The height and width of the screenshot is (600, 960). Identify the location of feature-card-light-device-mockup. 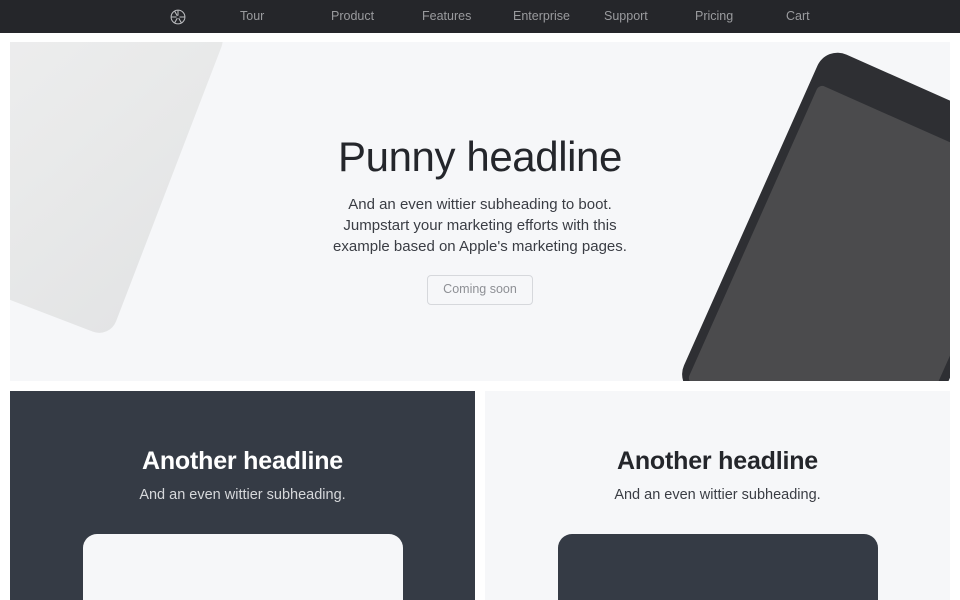
(717, 567).